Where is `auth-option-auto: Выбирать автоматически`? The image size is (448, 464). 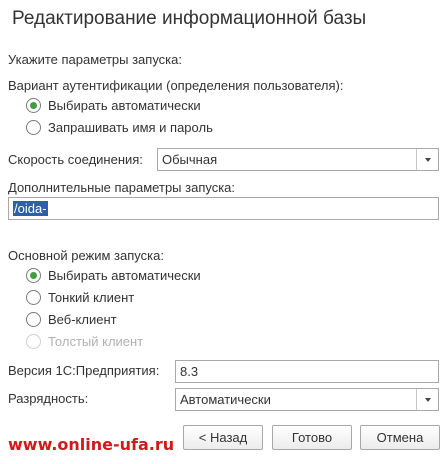 auth-option-auto: Выбирать автоматически is located at coordinates (113, 105).